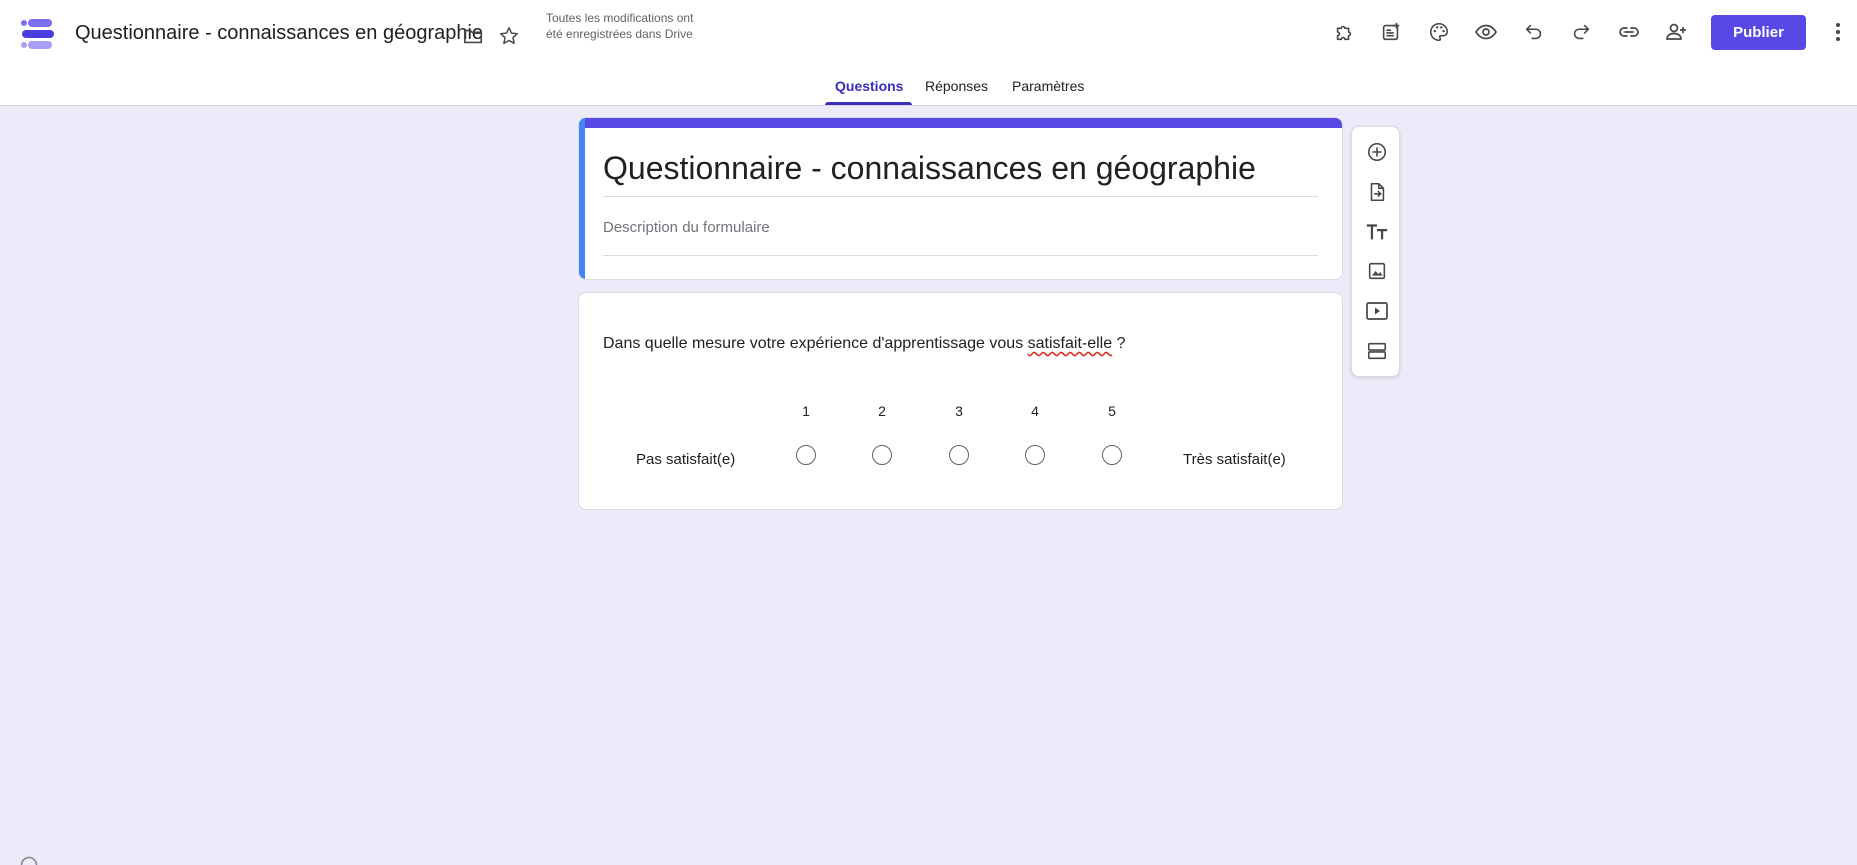 The height and width of the screenshot is (865, 1857). Describe the element at coordinates (686, 459) in the screenshot. I see `scale-low-label: Pas satisfait(e)` at that location.